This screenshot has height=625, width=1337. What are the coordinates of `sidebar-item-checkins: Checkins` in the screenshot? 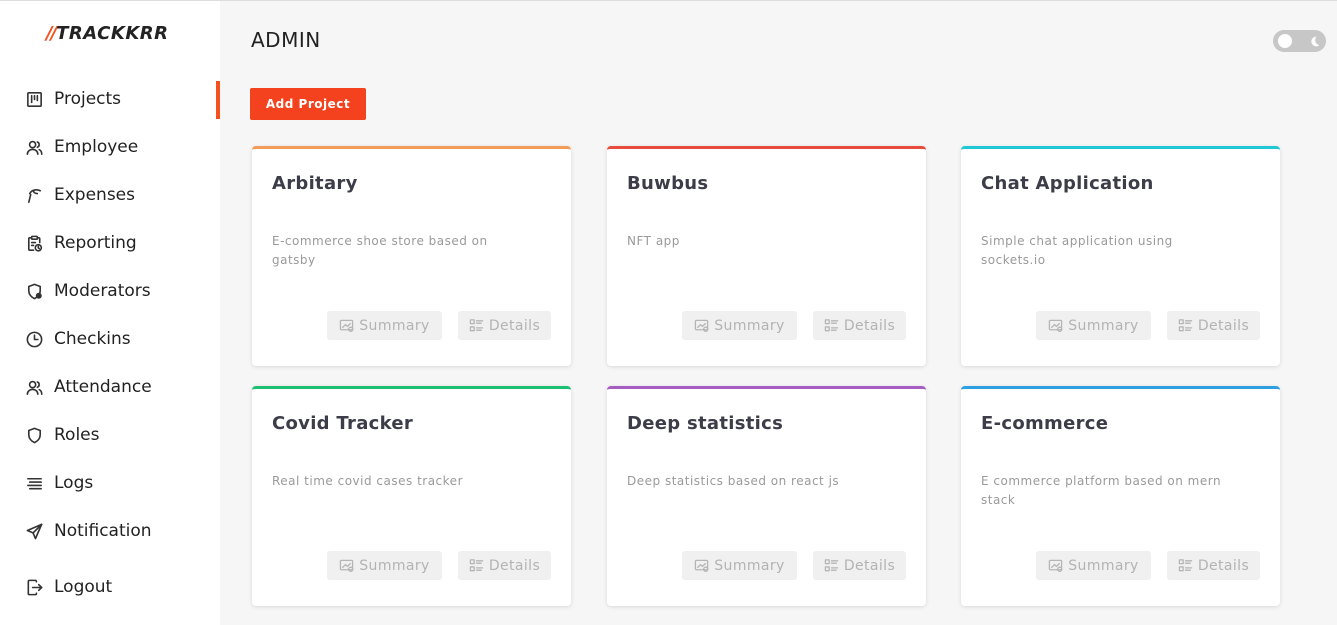 It's located at (110, 339).